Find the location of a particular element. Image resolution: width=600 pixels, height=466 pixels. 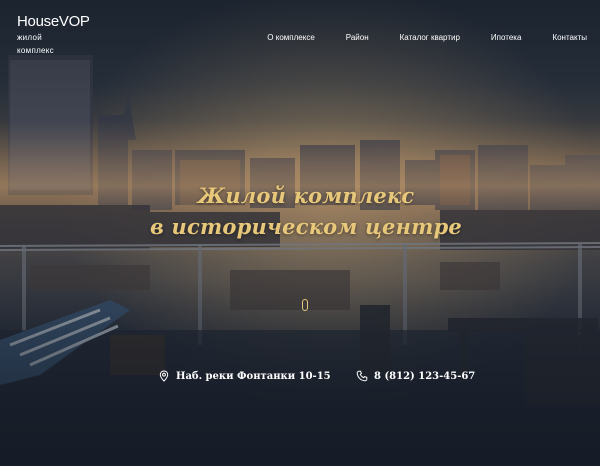

phone-icon is located at coordinates (362, 376).